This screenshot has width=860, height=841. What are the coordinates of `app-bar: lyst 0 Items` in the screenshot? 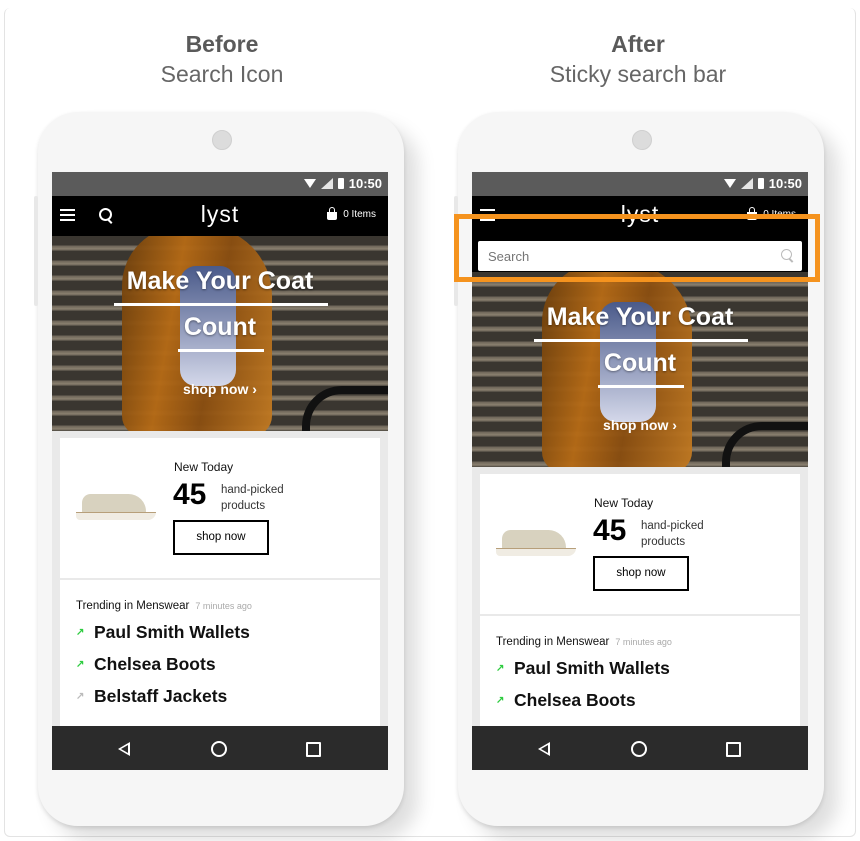 It's located at (220, 216).